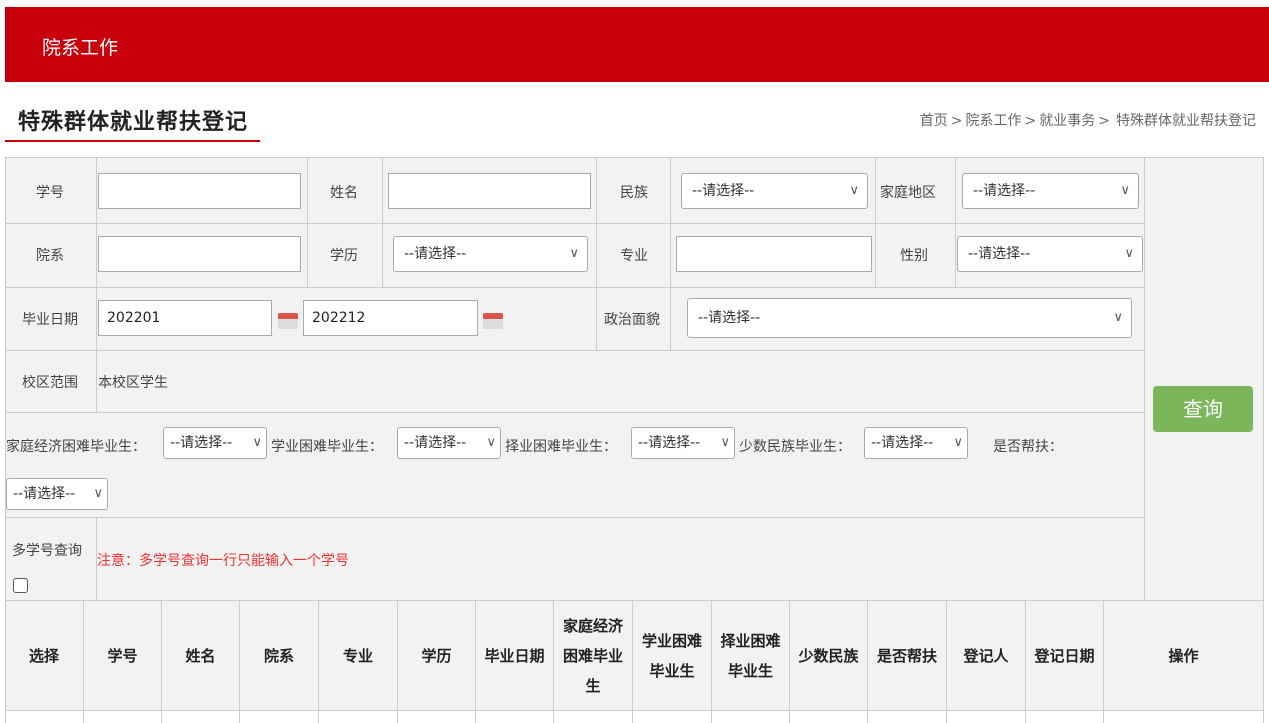 This screenshot has width=1269, height=723. I want to click on department-label: 院系, so click(50, 256).